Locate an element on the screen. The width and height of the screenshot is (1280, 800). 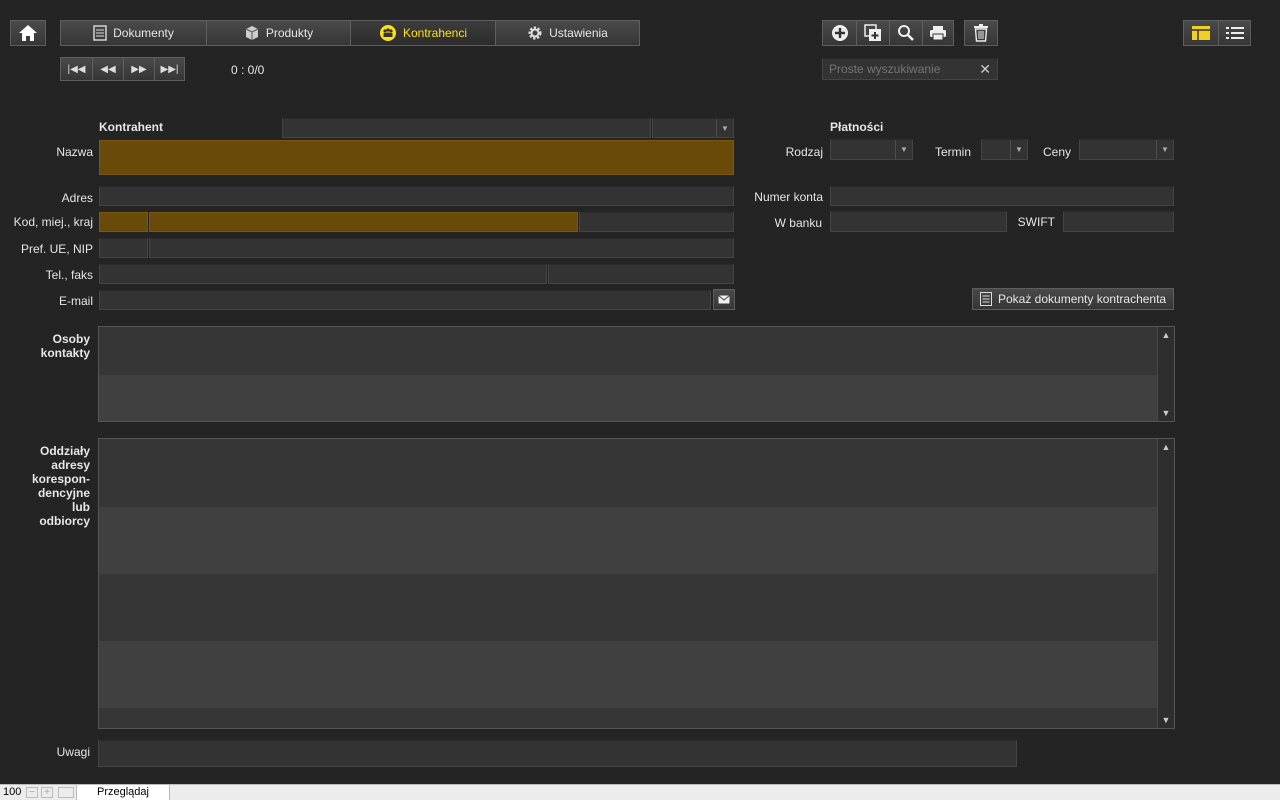
list-view-icon is located at coordinates (1234, 33).